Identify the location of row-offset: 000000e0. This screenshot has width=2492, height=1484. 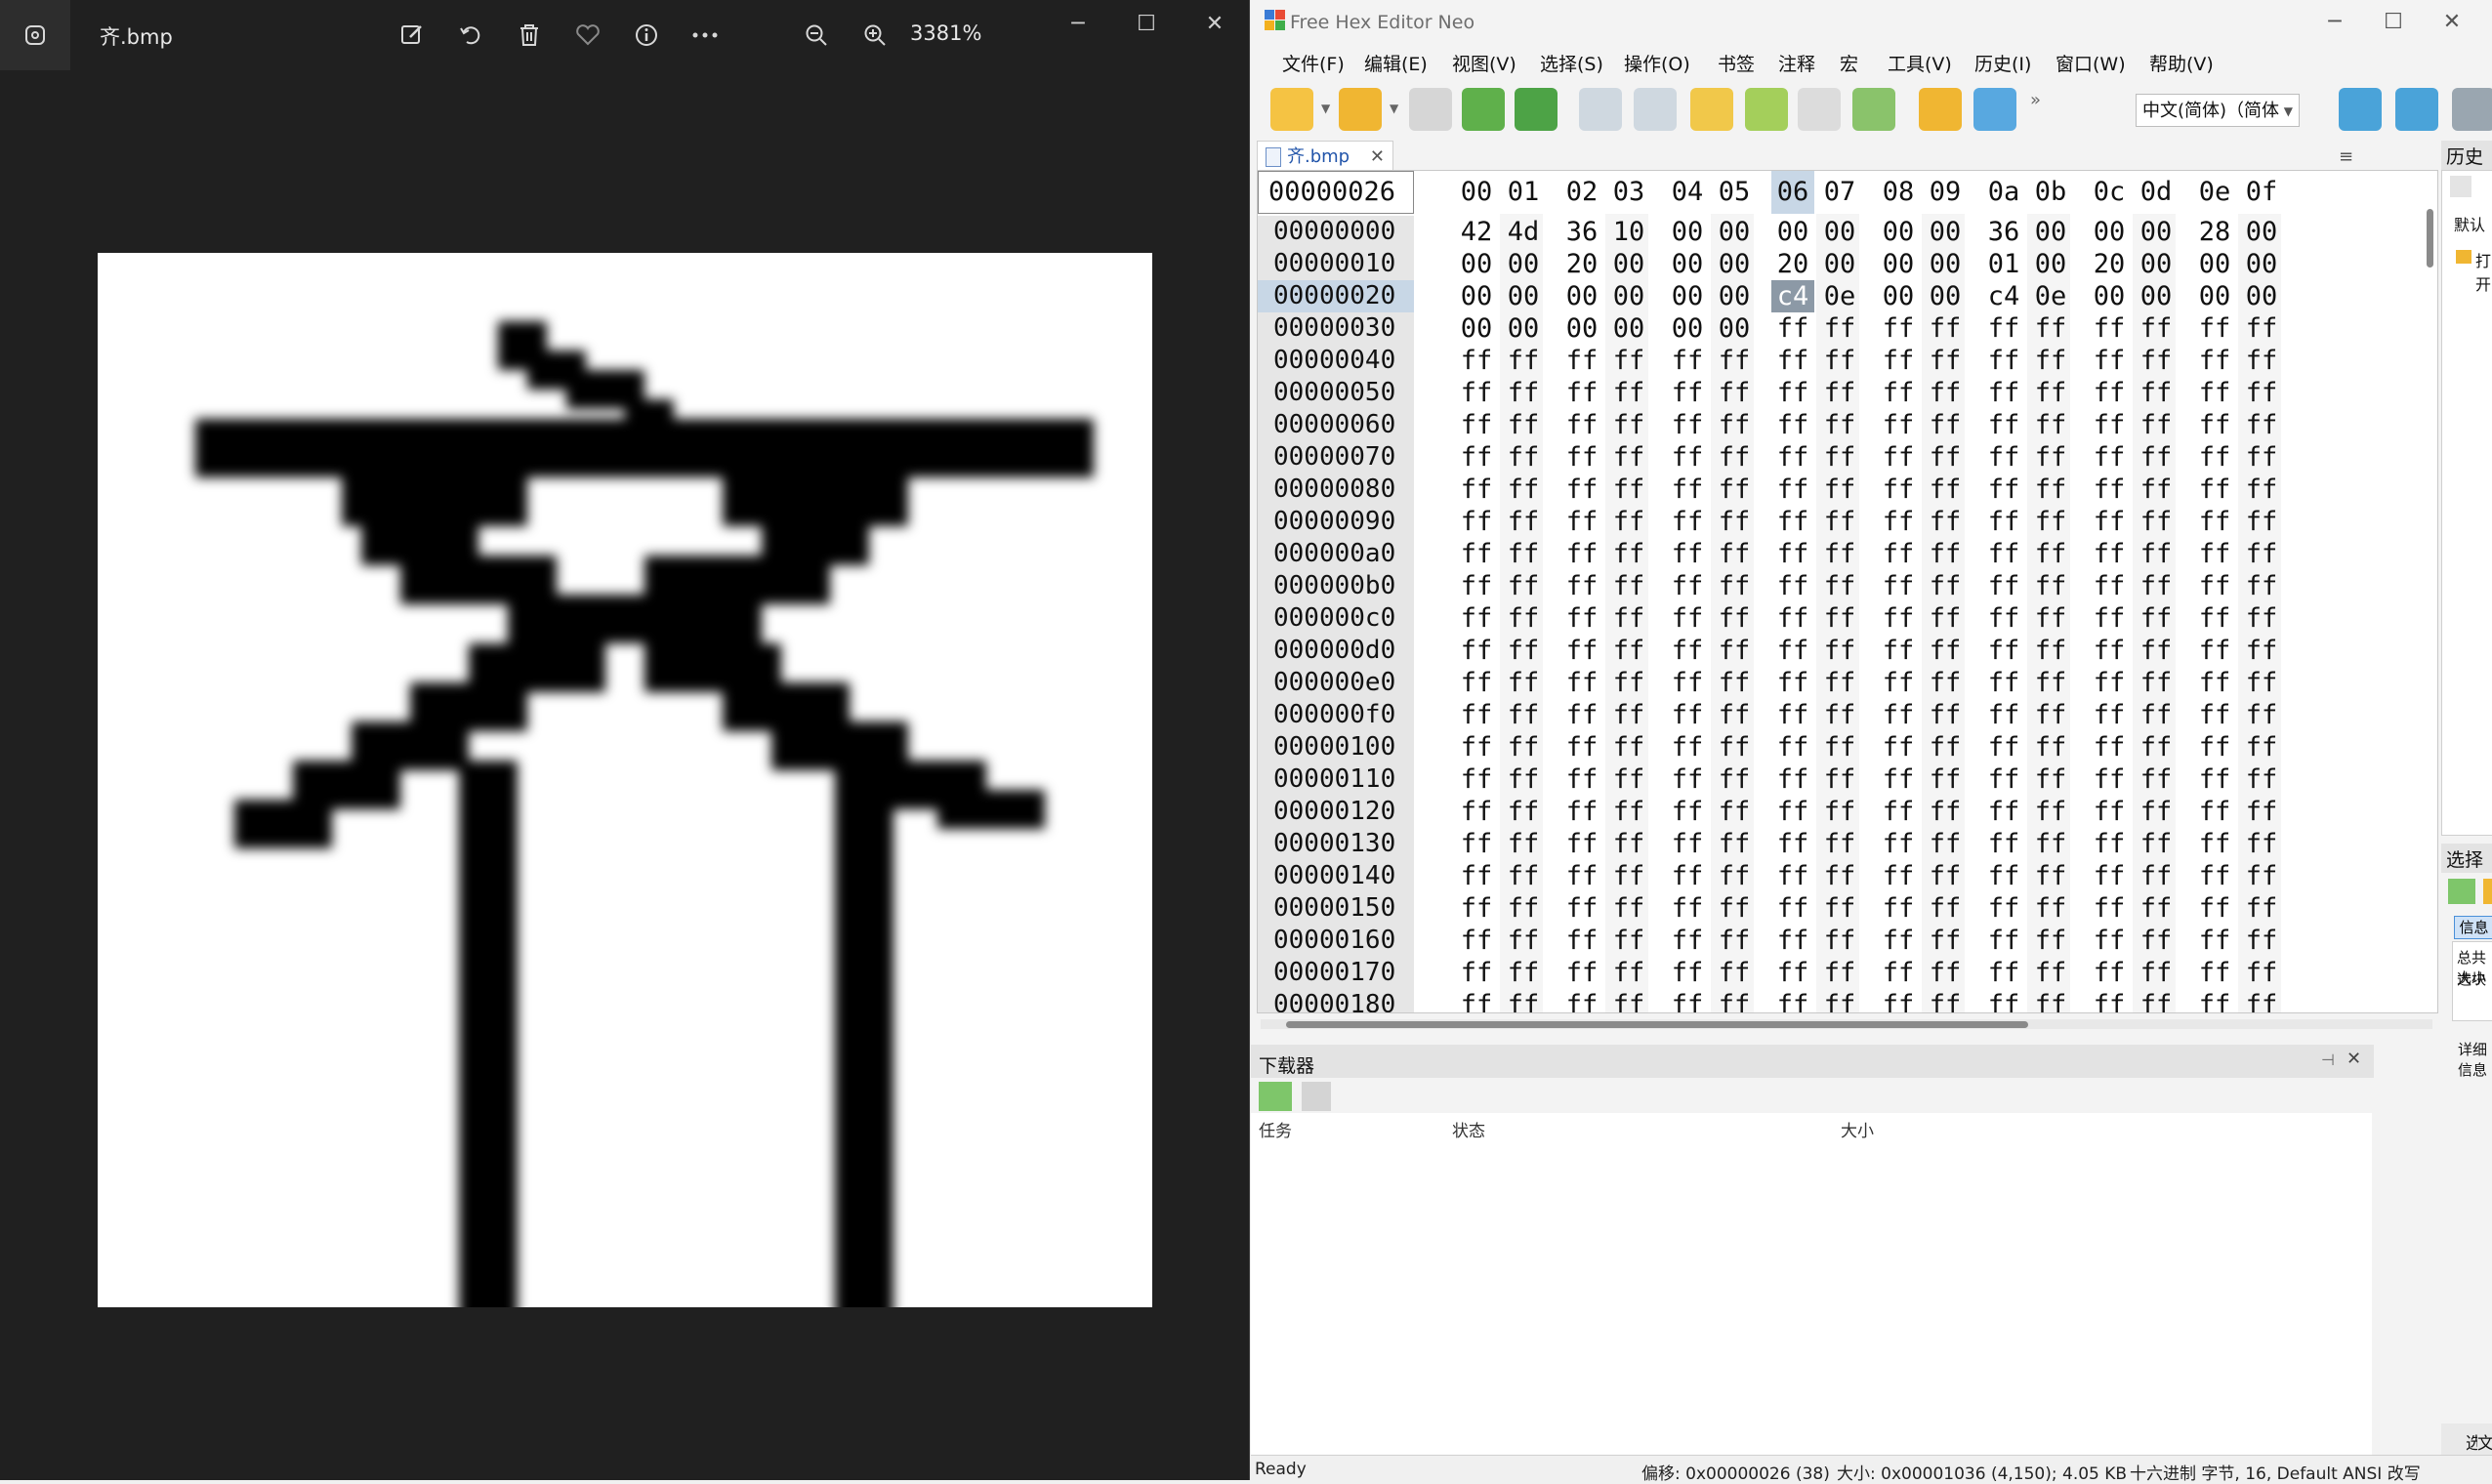
(1336, 683).